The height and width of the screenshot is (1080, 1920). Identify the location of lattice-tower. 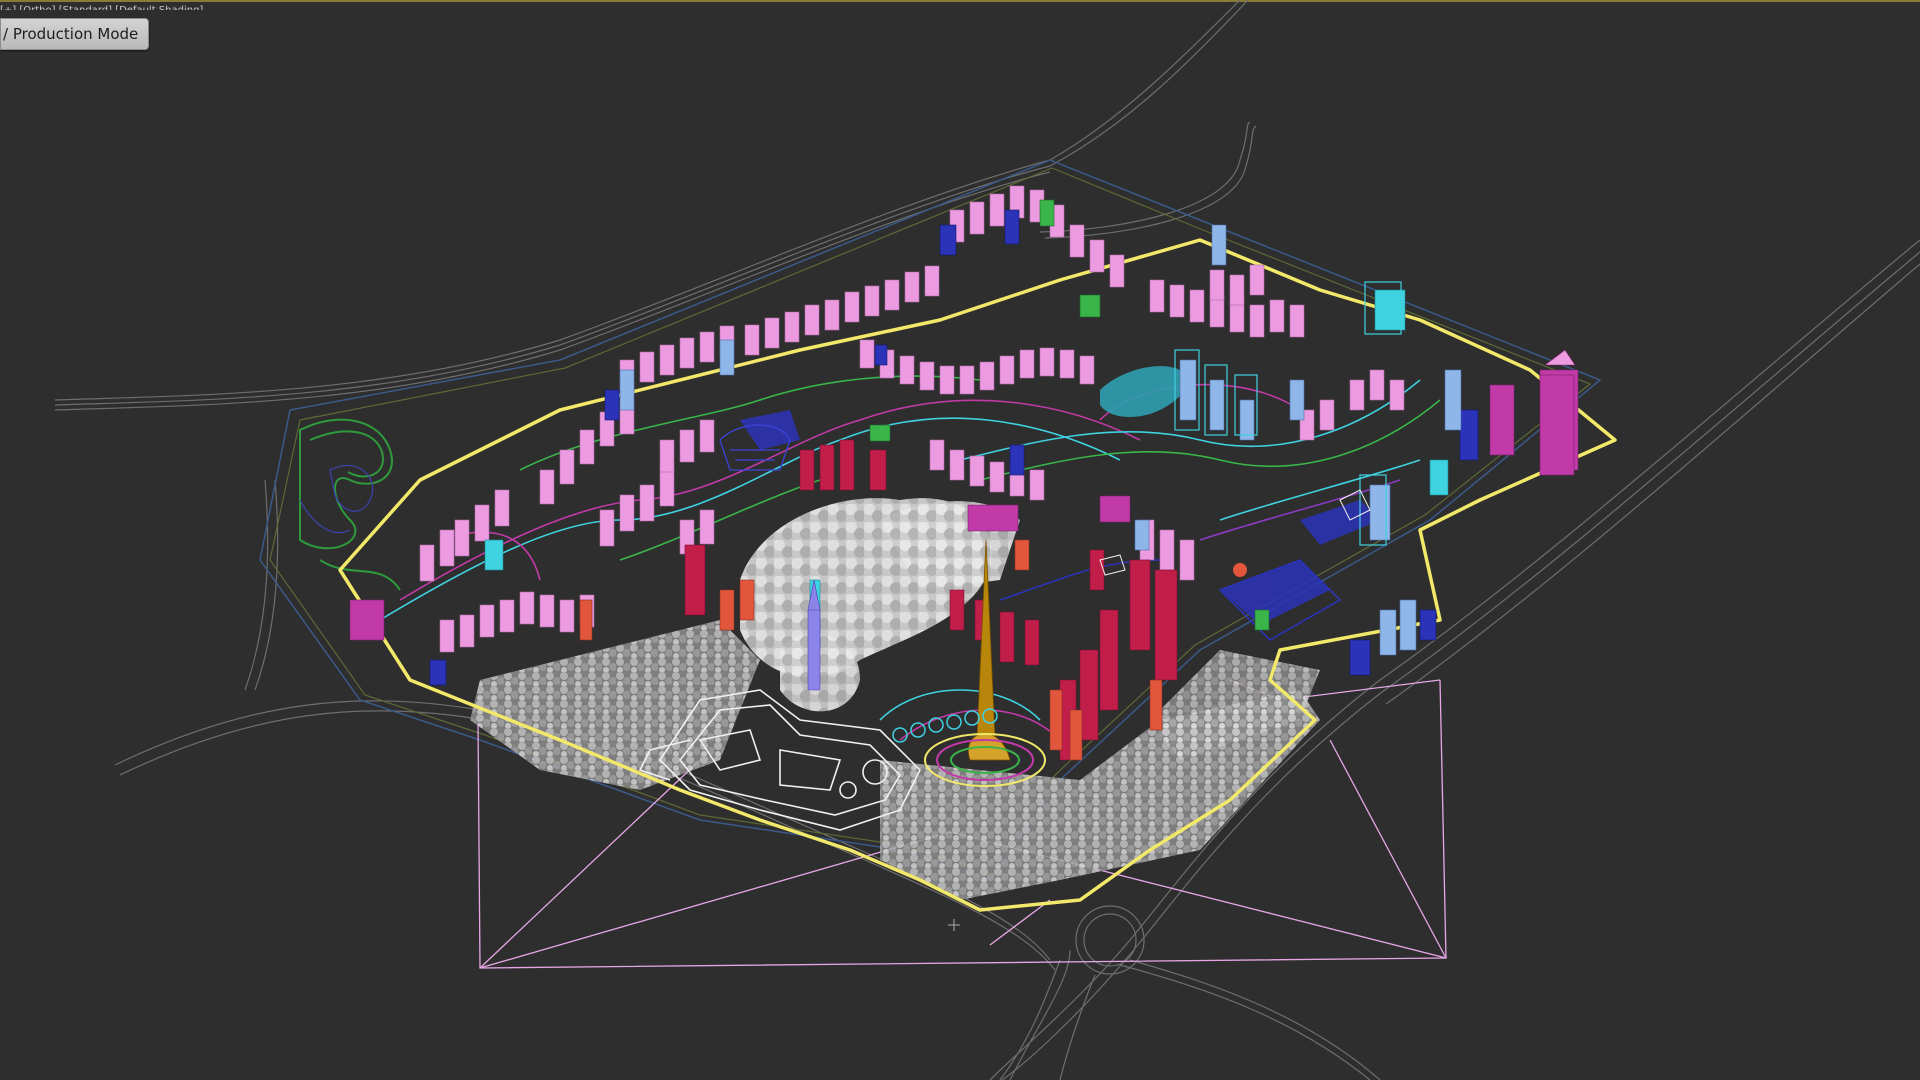
(1557, 412).